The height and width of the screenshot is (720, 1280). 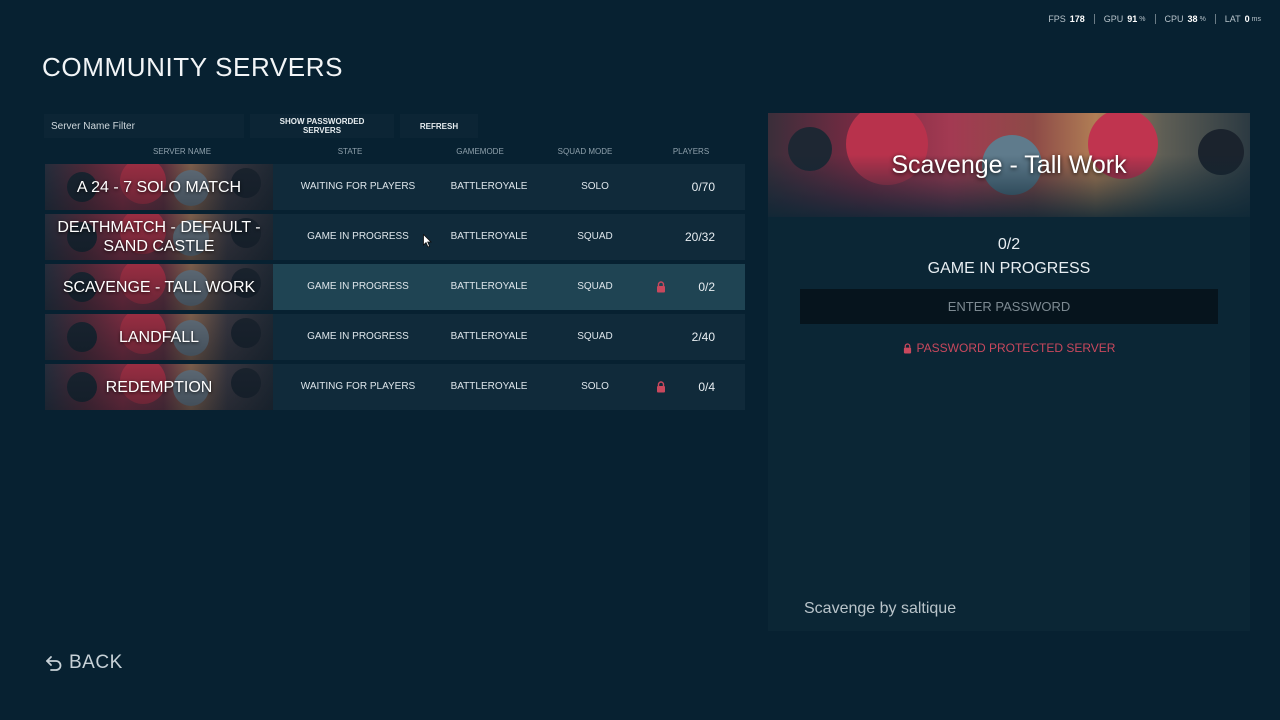 I want to click on password-protected-label: PASSWORD PROTECTED SERVER, so click(x=1016, y=348).